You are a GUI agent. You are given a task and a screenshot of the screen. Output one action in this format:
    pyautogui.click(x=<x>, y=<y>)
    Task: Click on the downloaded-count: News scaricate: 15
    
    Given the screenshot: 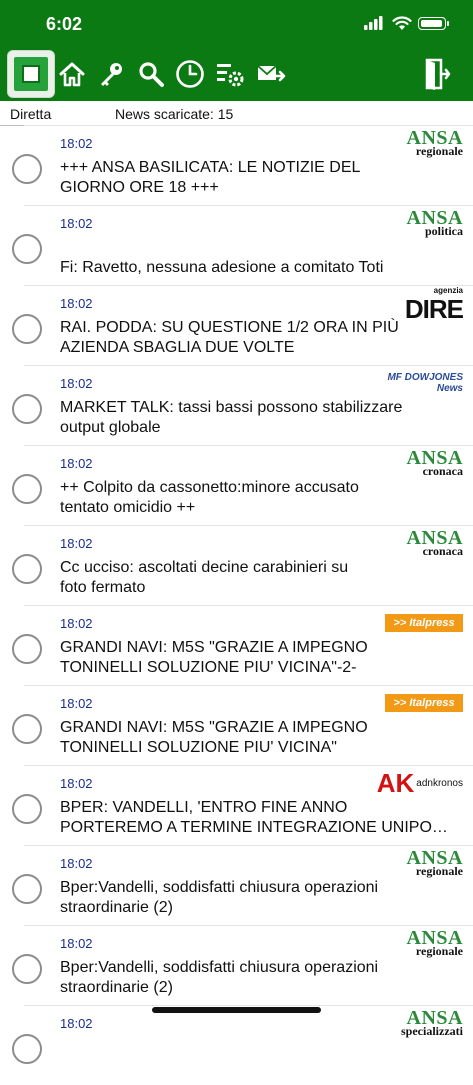 What is the action you would take?
    pyautogui.click(x=174, y=114)
    